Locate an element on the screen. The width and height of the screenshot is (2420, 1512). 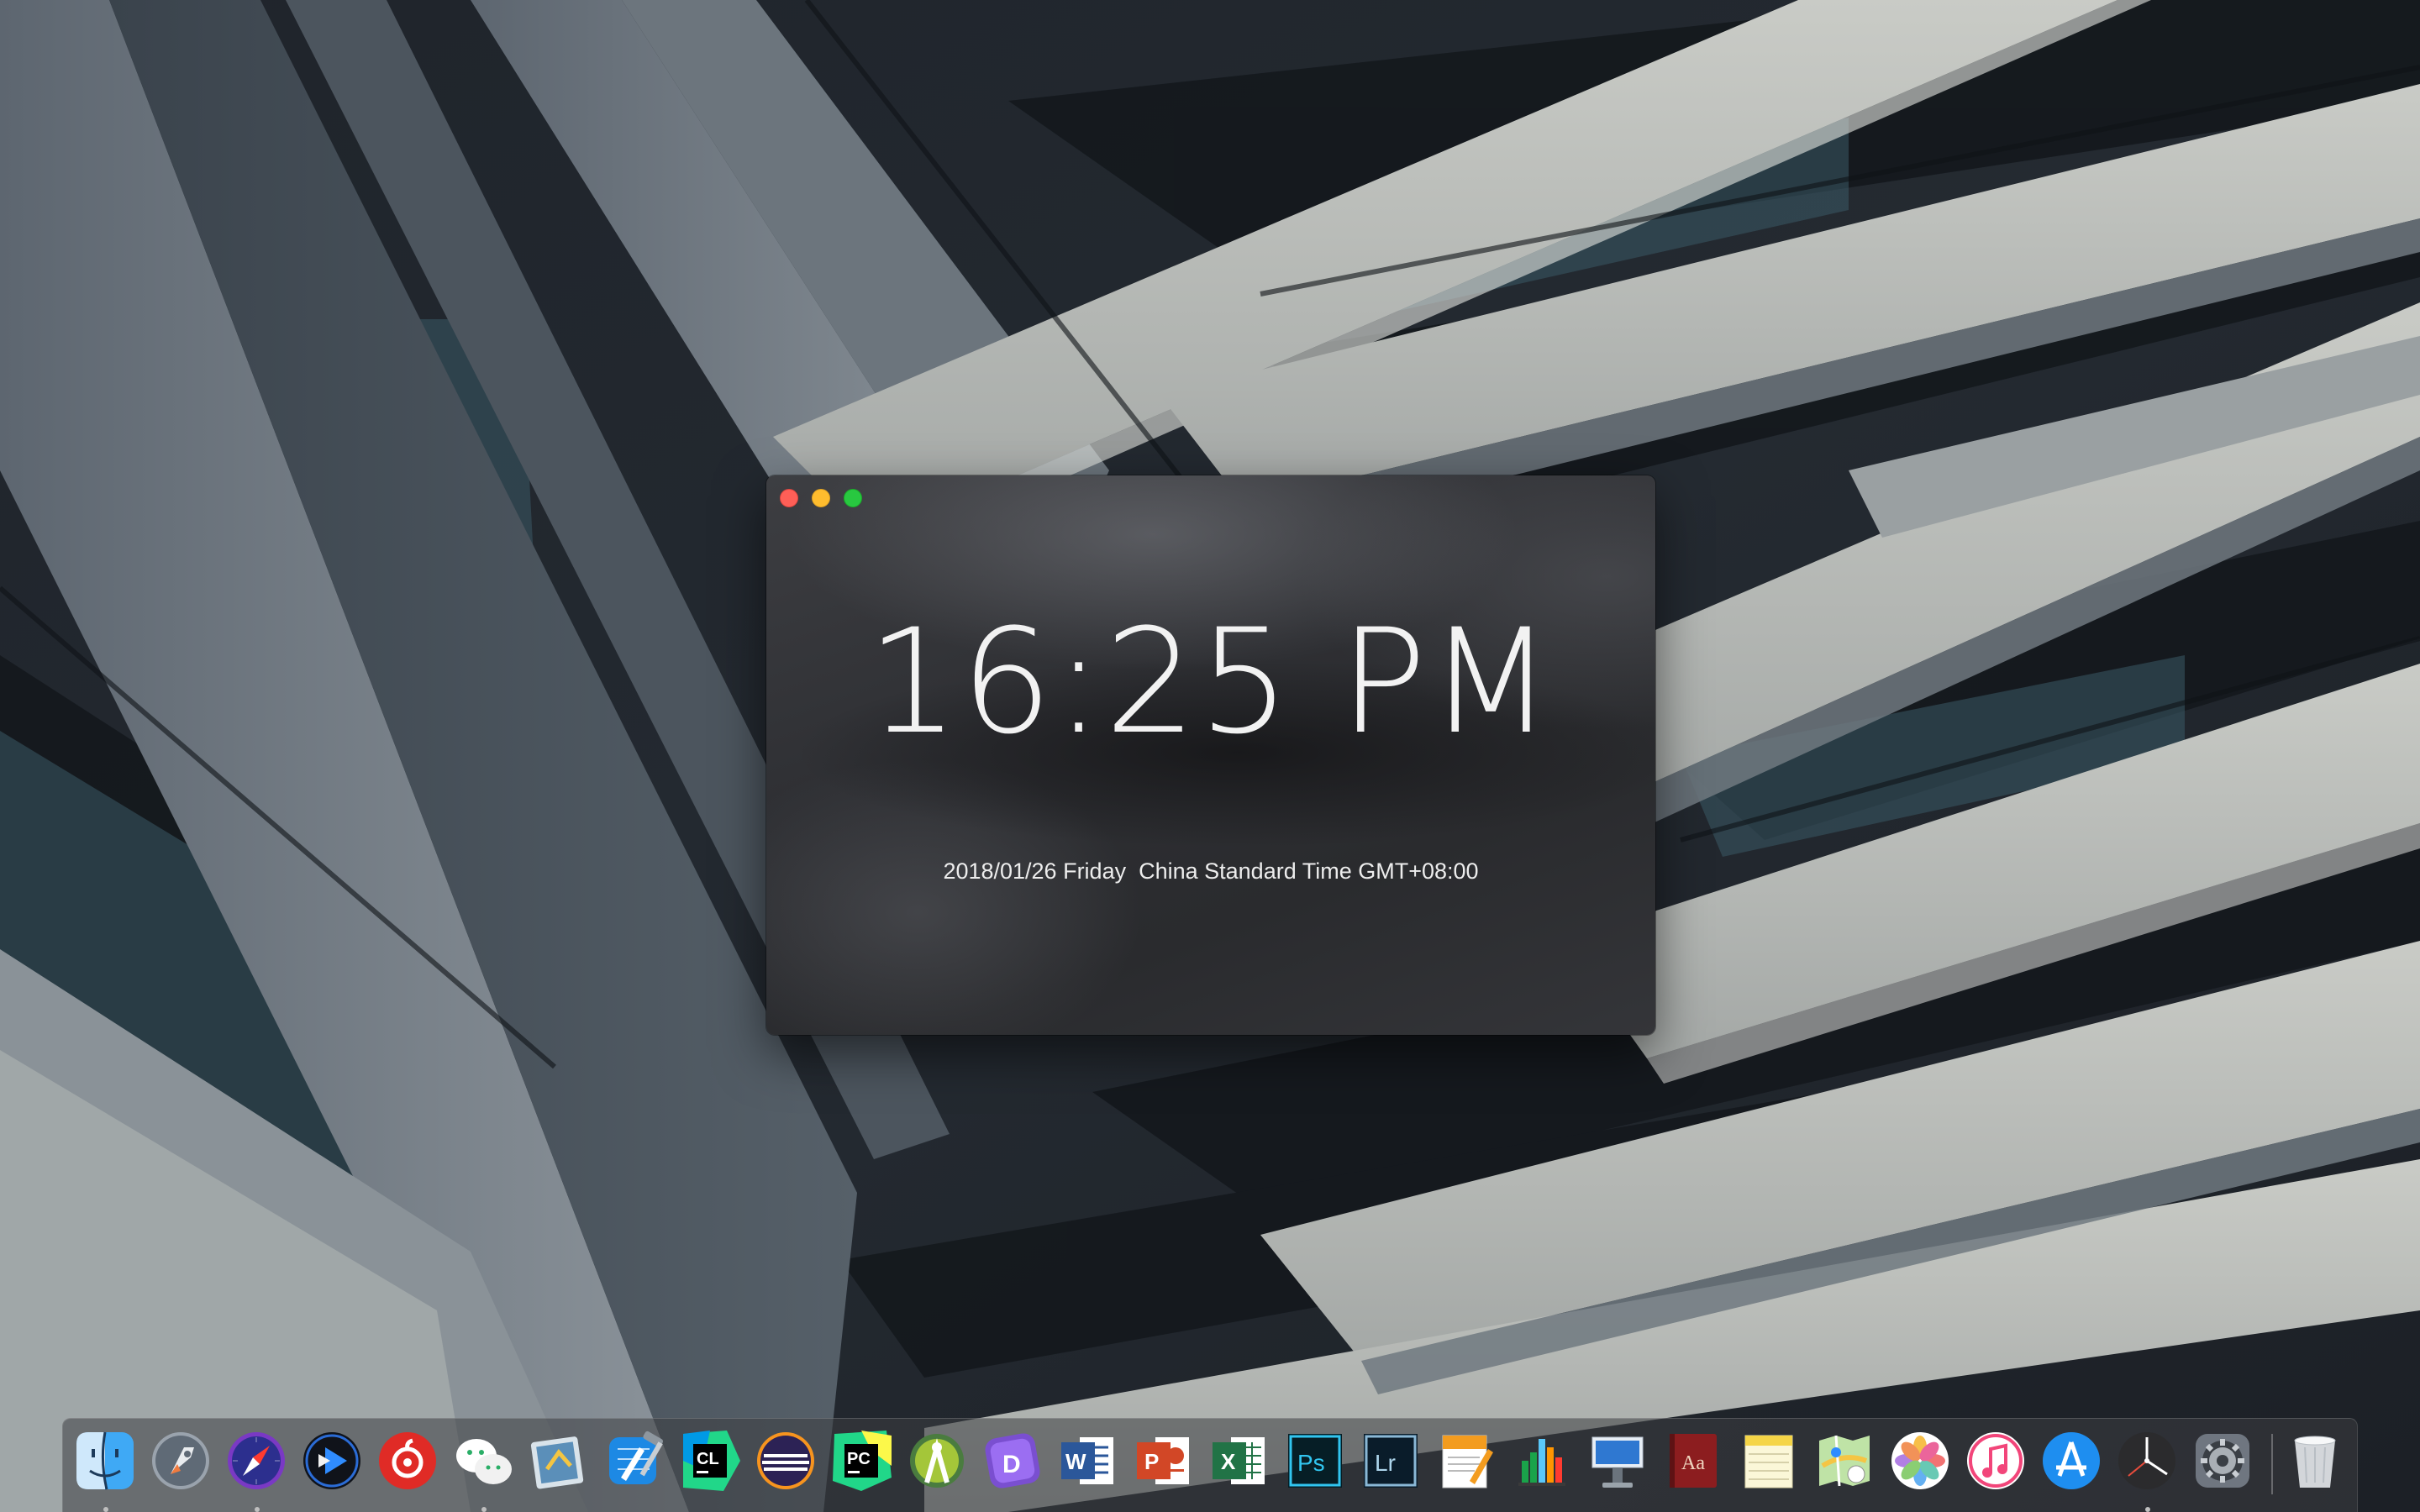
dock-app-lightroom: Lr is located at coordinates (1390, 1460).